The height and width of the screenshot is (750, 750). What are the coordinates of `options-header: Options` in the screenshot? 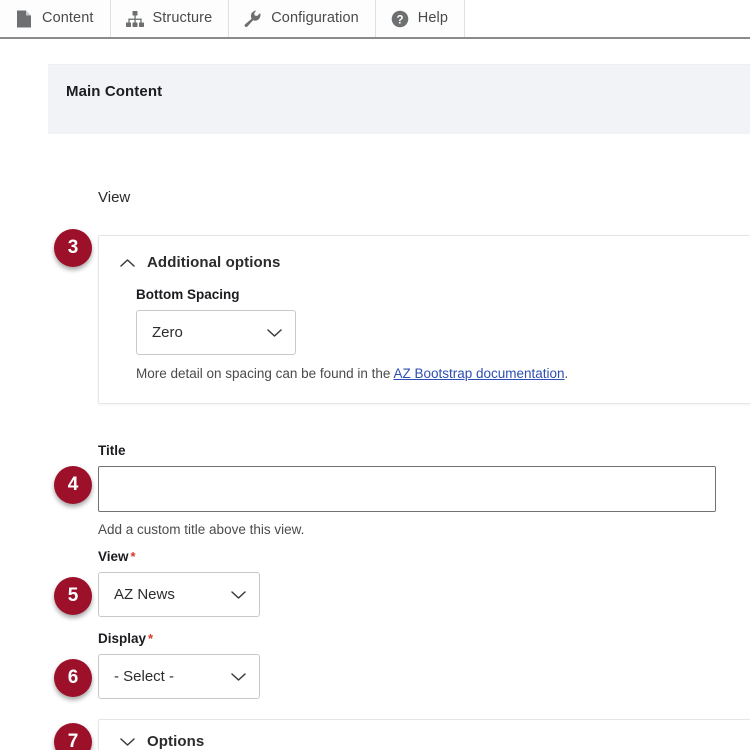 It's located at (424, 735).